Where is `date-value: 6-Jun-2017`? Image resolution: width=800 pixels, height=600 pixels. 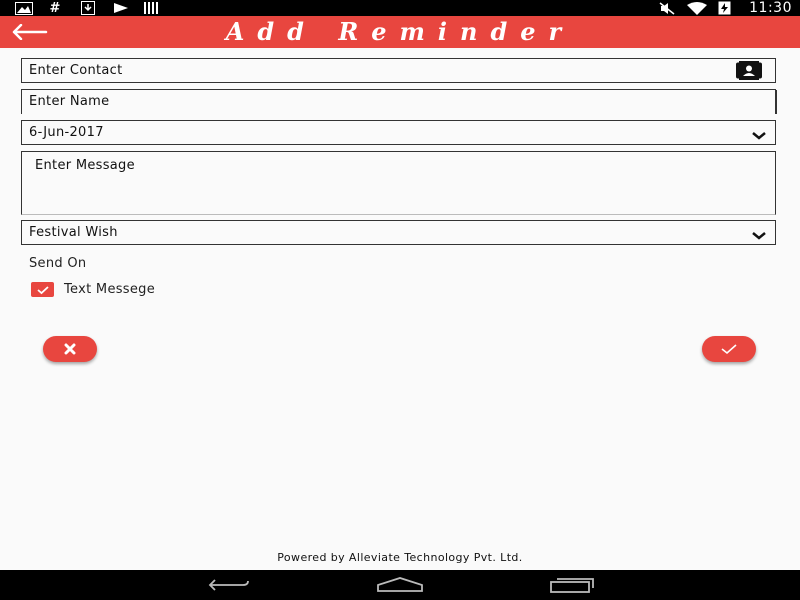
date-value: 6-Jun-2017 is located at coordinates (66, 132).